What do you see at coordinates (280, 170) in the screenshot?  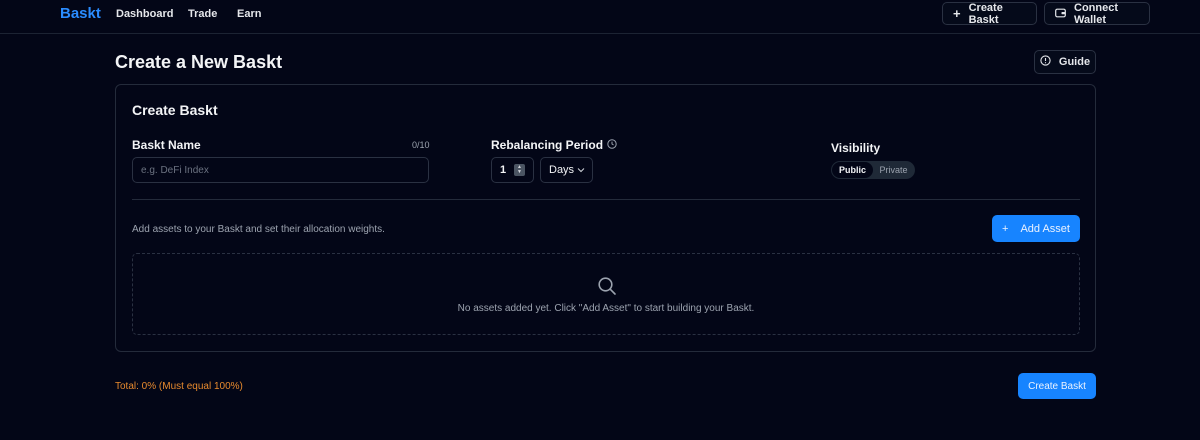 I see `baskt-name-input` at bounding box center [280, 170].